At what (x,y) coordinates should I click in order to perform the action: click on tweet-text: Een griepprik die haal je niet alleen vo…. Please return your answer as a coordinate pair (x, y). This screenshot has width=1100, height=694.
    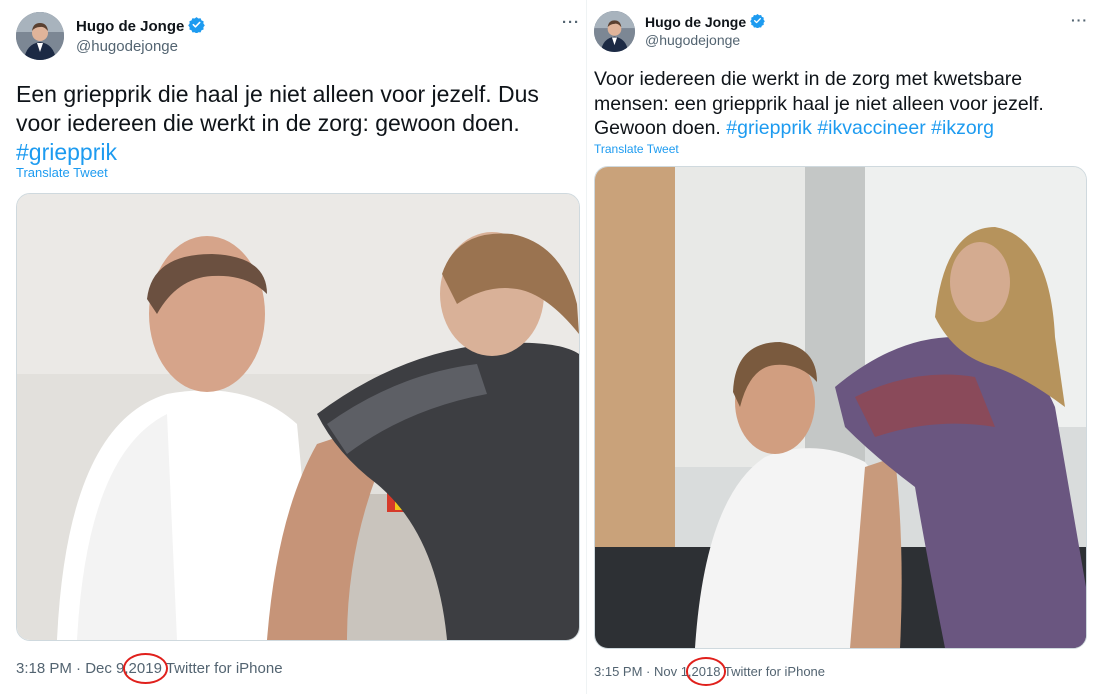
    Looking at the image, I should click on (296, 124).